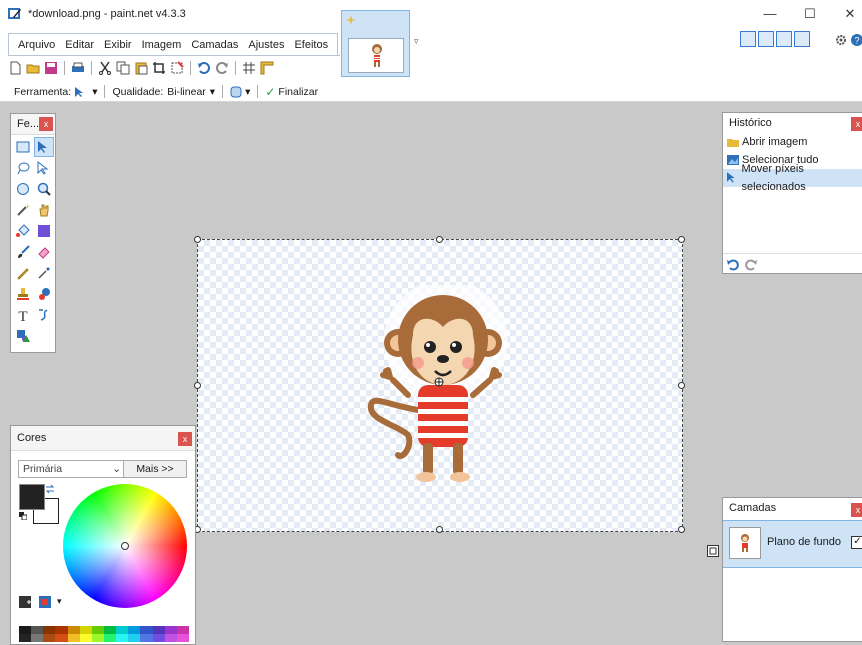  Describe the element at coordinates (792, 178) in the screenshot. I see `history-item-selected: Mover píxeis selecionados` at that location.